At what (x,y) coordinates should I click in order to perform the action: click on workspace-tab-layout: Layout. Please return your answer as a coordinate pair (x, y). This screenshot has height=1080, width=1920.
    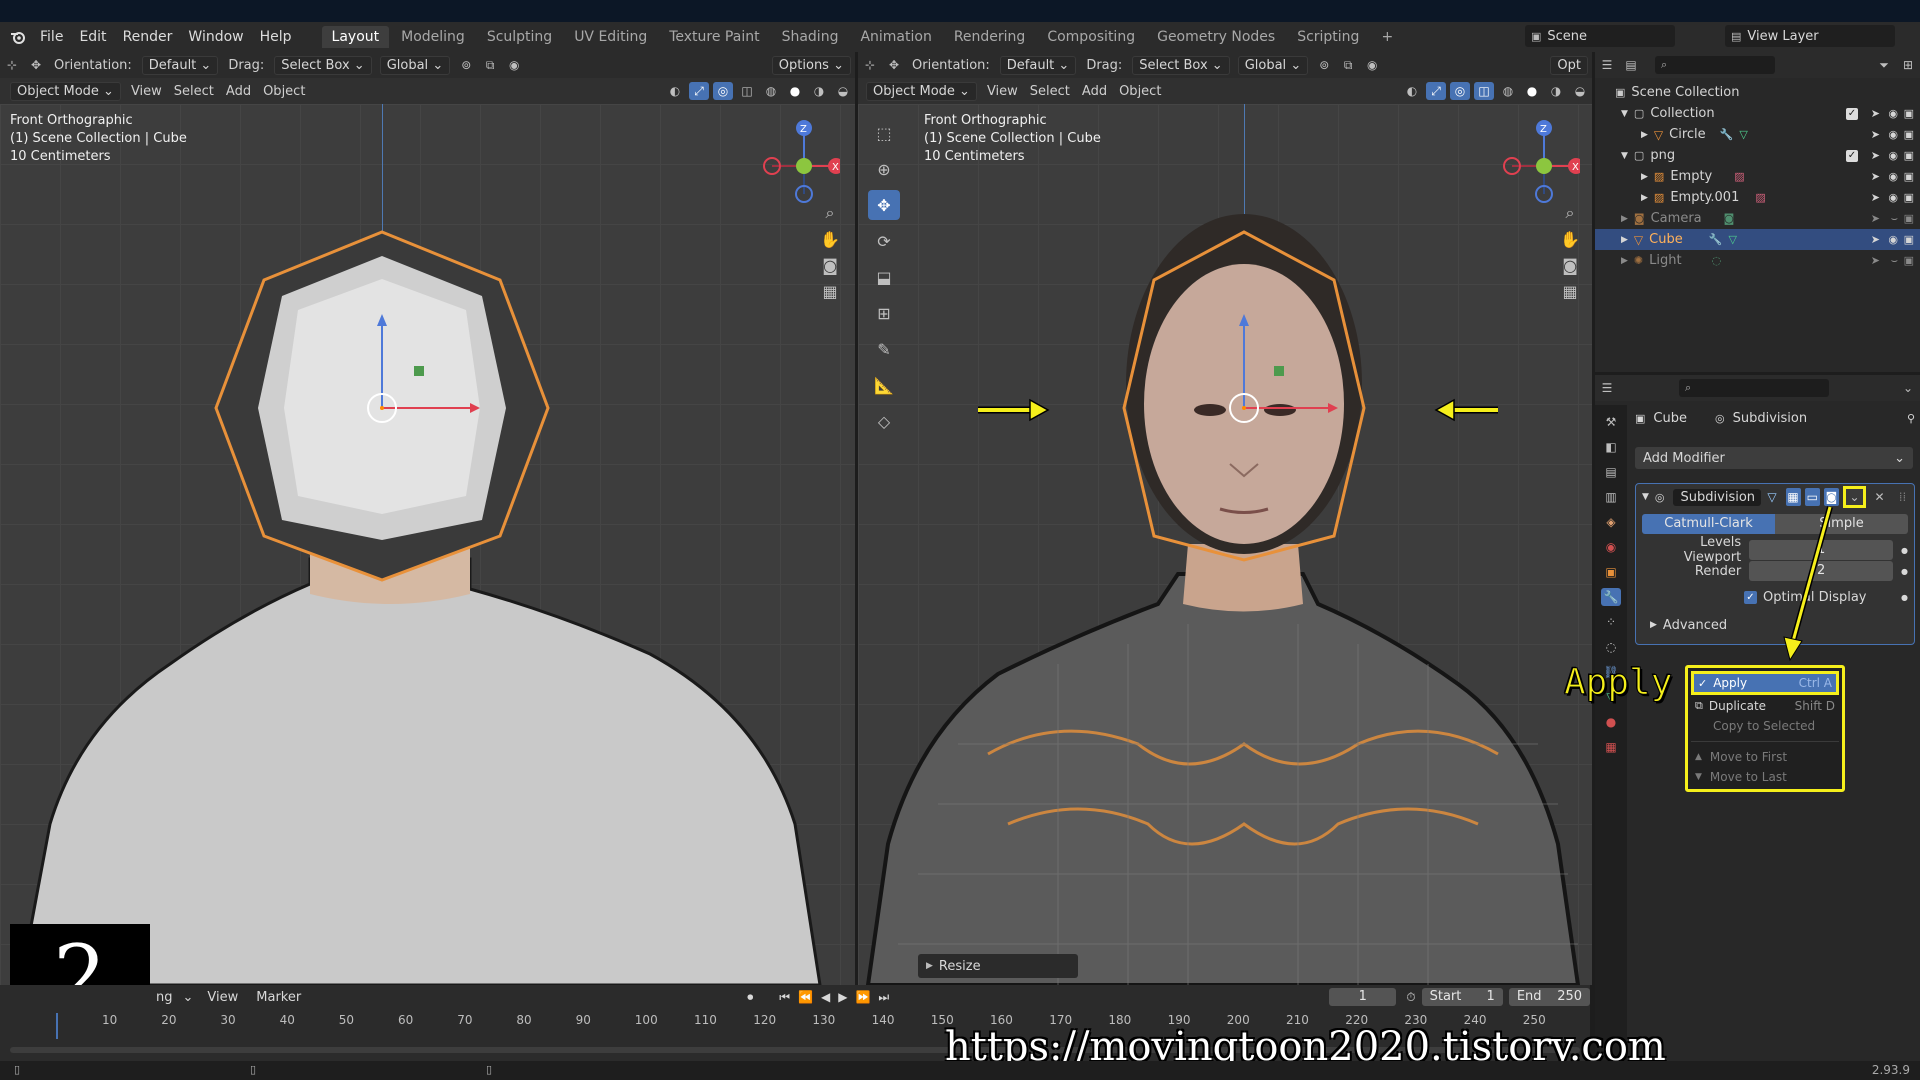
    Looking at the image, I should click on (355, 37).